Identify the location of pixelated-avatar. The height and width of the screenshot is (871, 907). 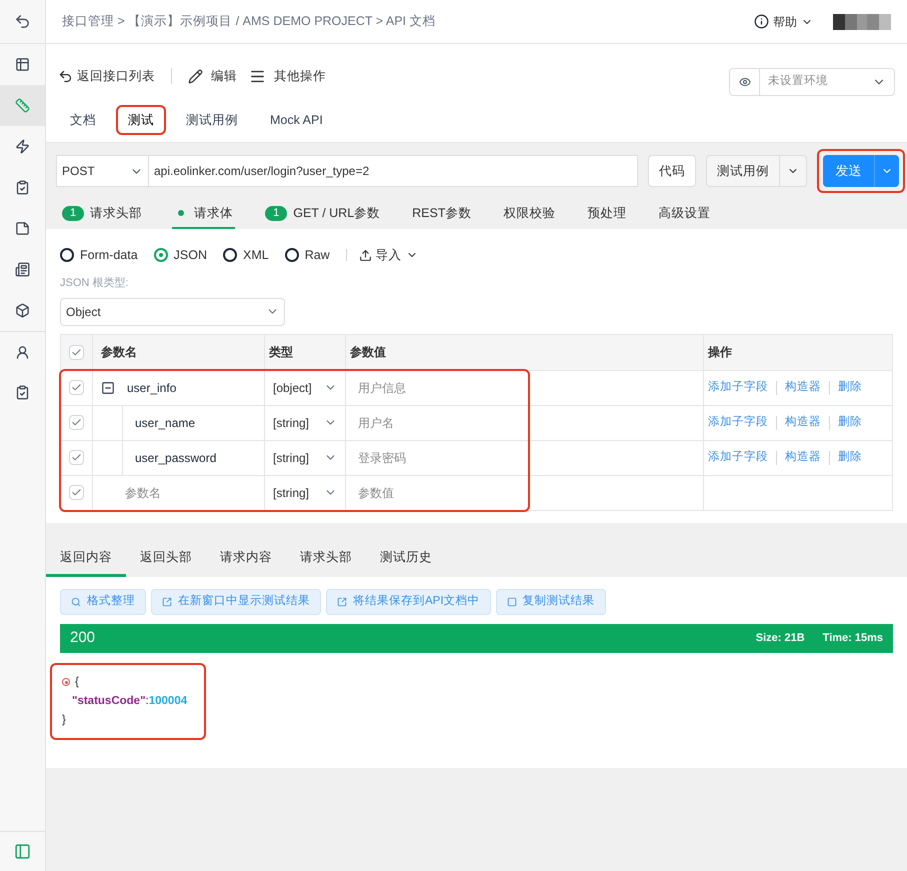
(862, 22).